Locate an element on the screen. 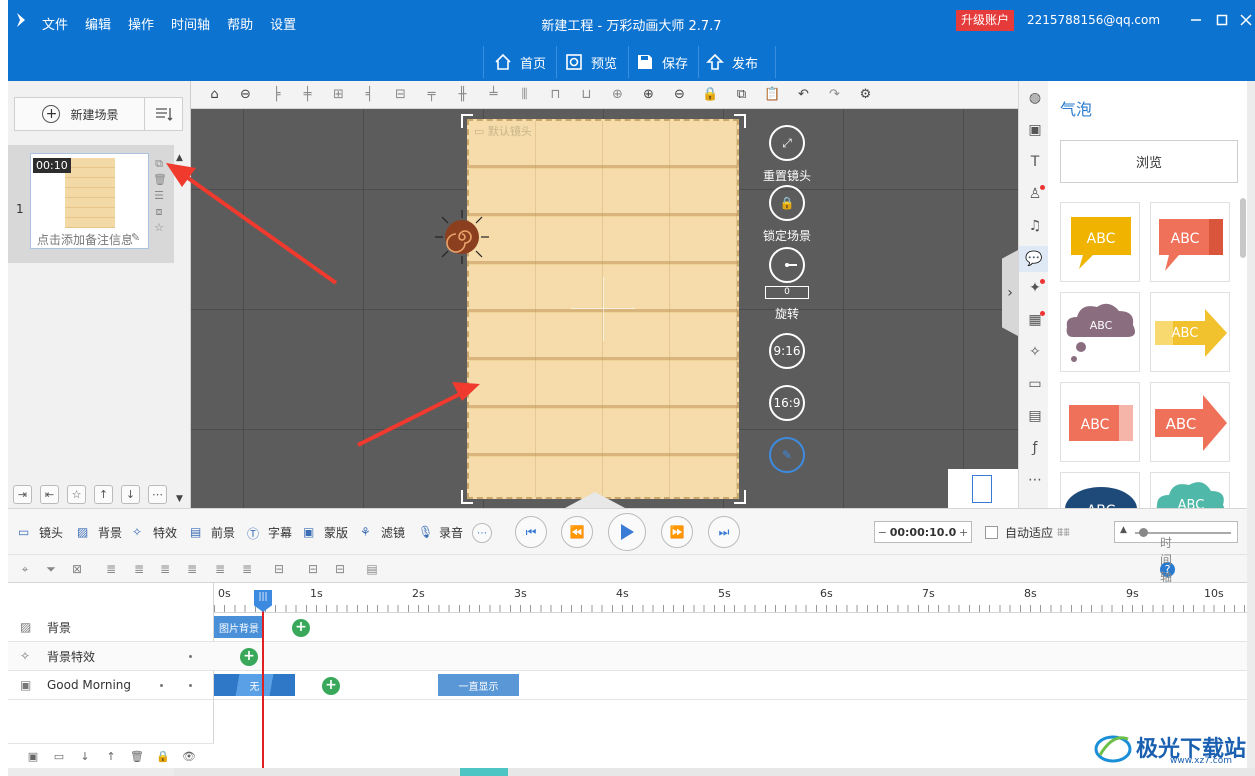  save-button: 保存 is located at coordinates (662, 62).